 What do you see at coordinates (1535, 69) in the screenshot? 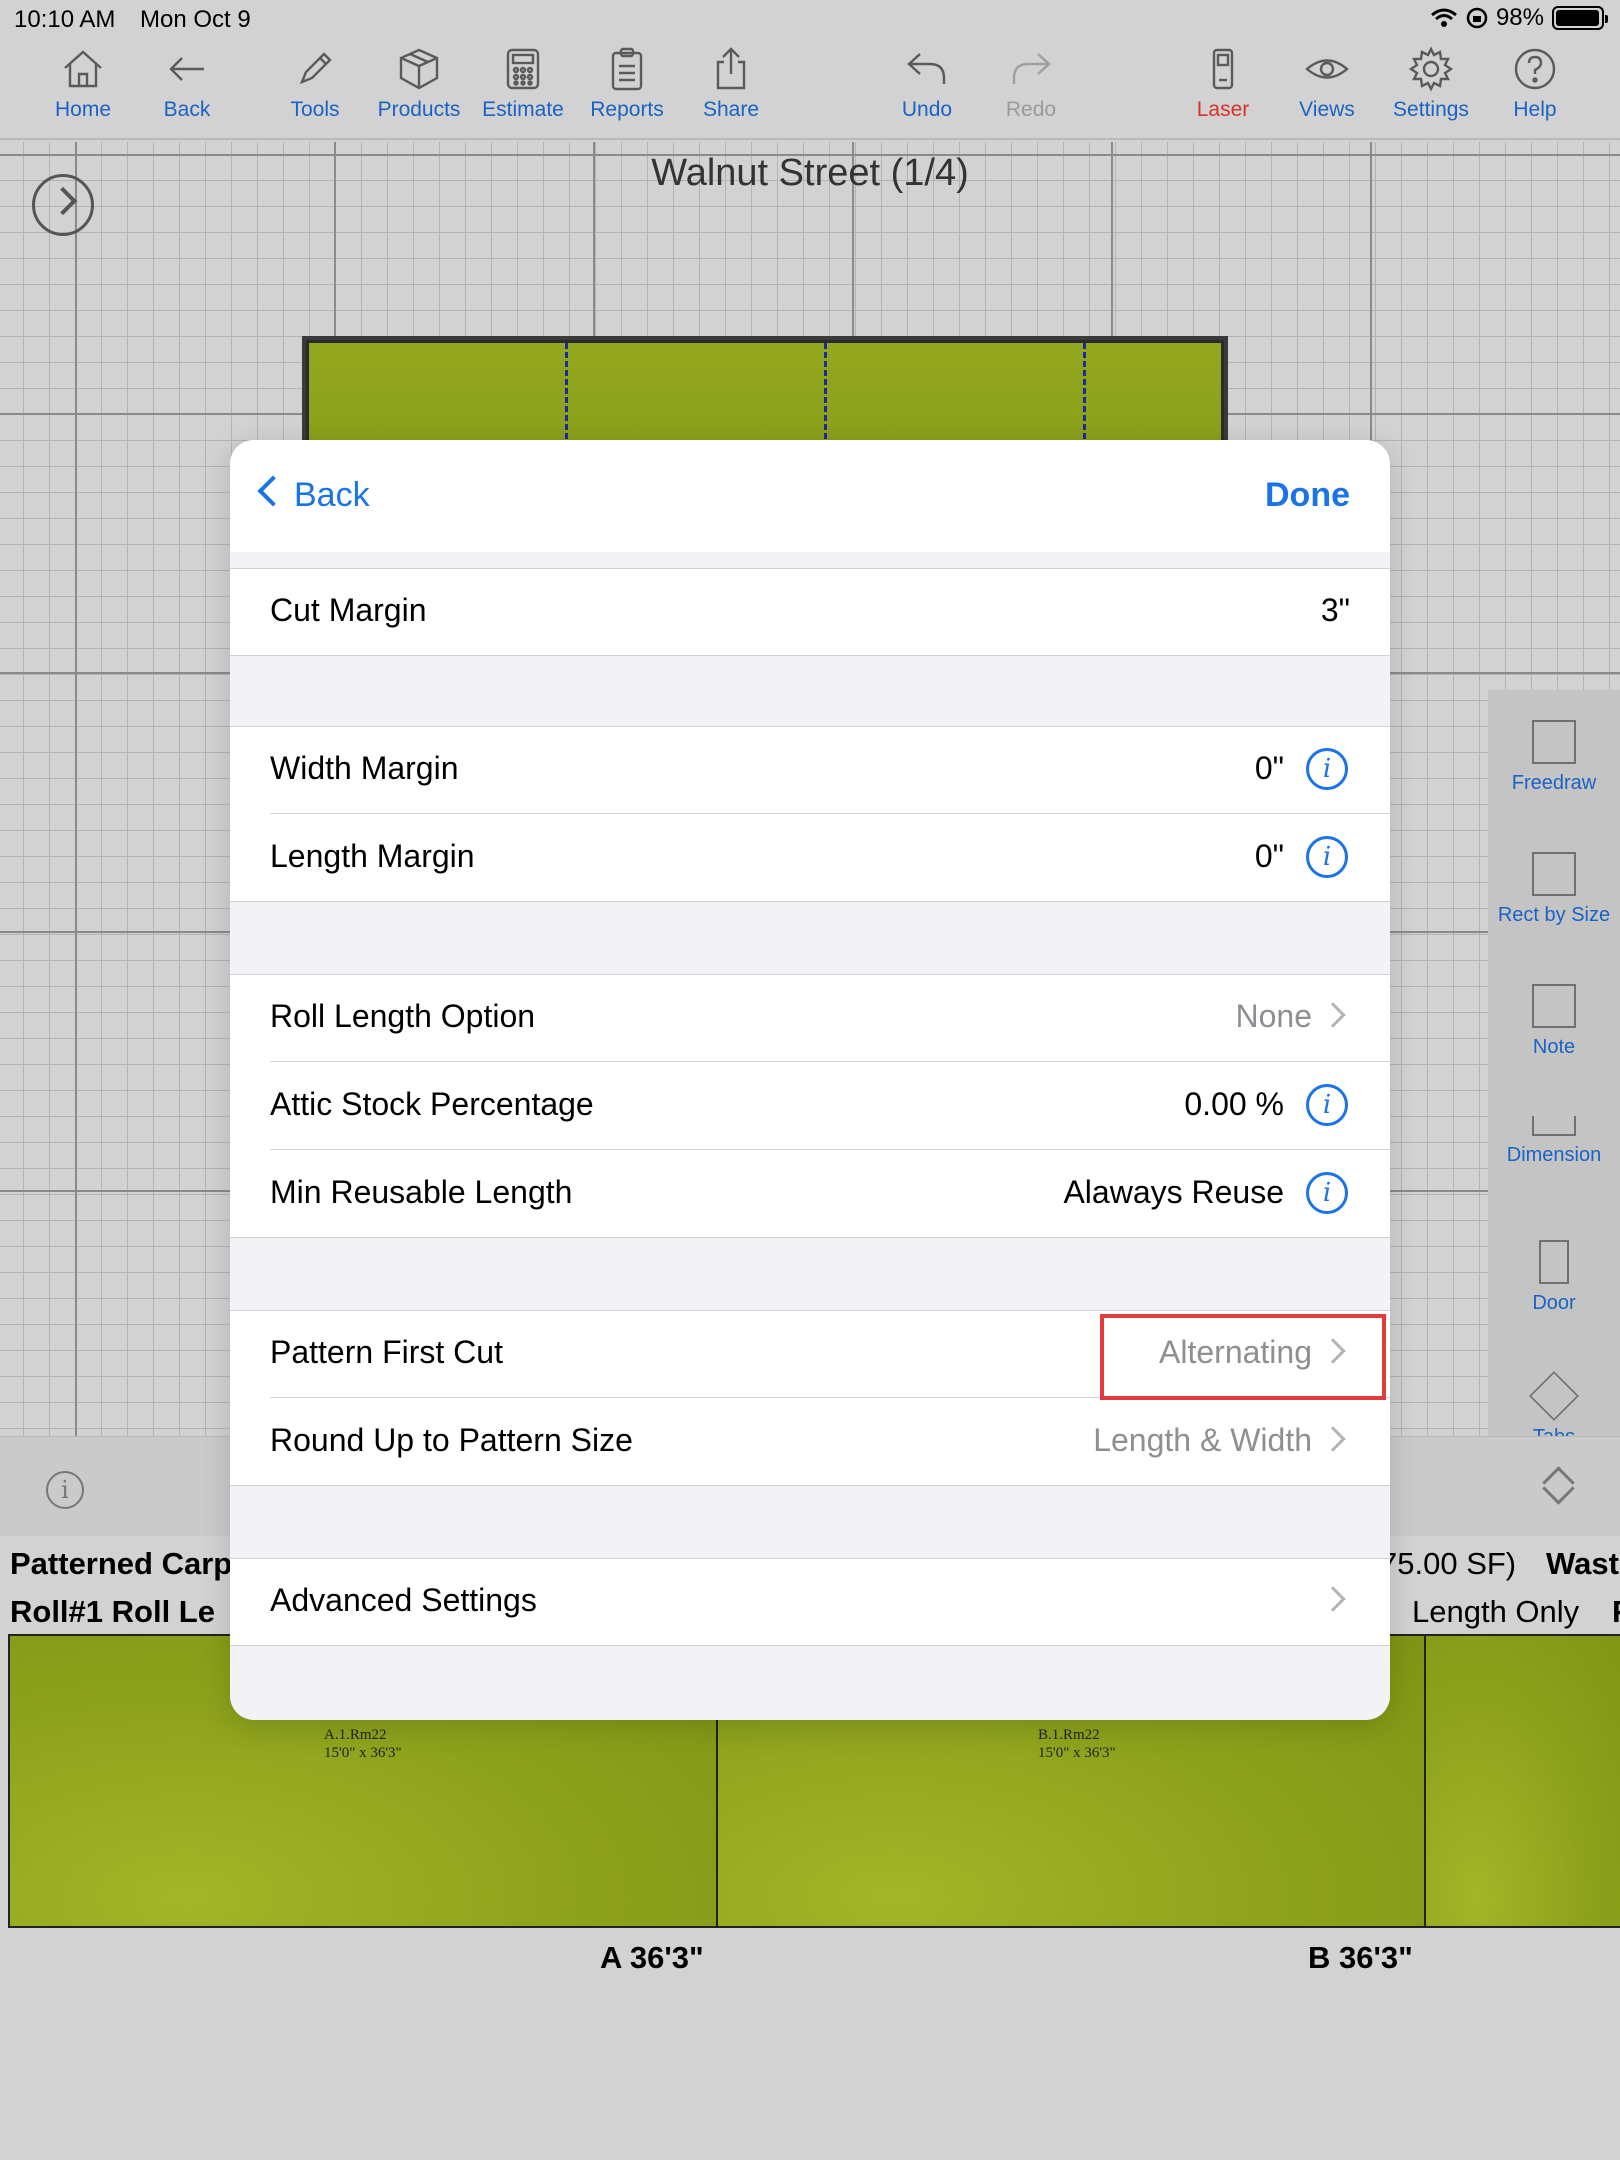
I see `help-icon` at bounding box center [1535, 69].